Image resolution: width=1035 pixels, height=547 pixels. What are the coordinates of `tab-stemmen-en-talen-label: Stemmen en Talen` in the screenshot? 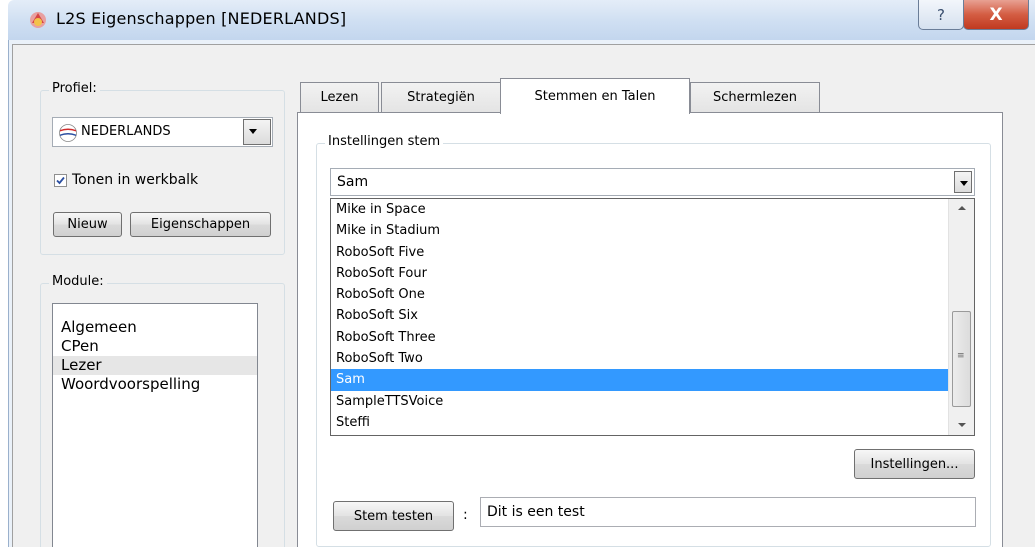 It's located at (595, 96).